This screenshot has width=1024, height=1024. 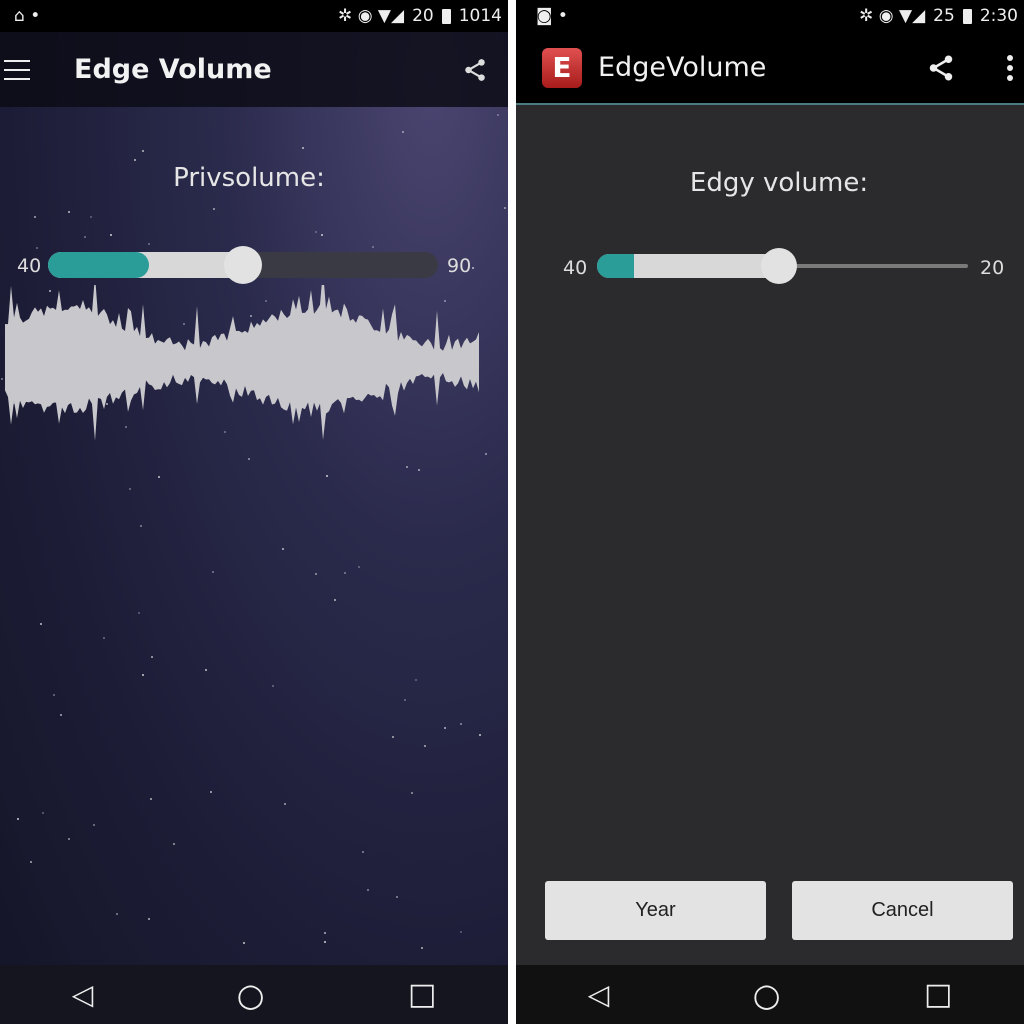 What do you see at coordinates (562, 67) in the screenshot?
I see `app-logo: E` at bounding box center [562, 67].